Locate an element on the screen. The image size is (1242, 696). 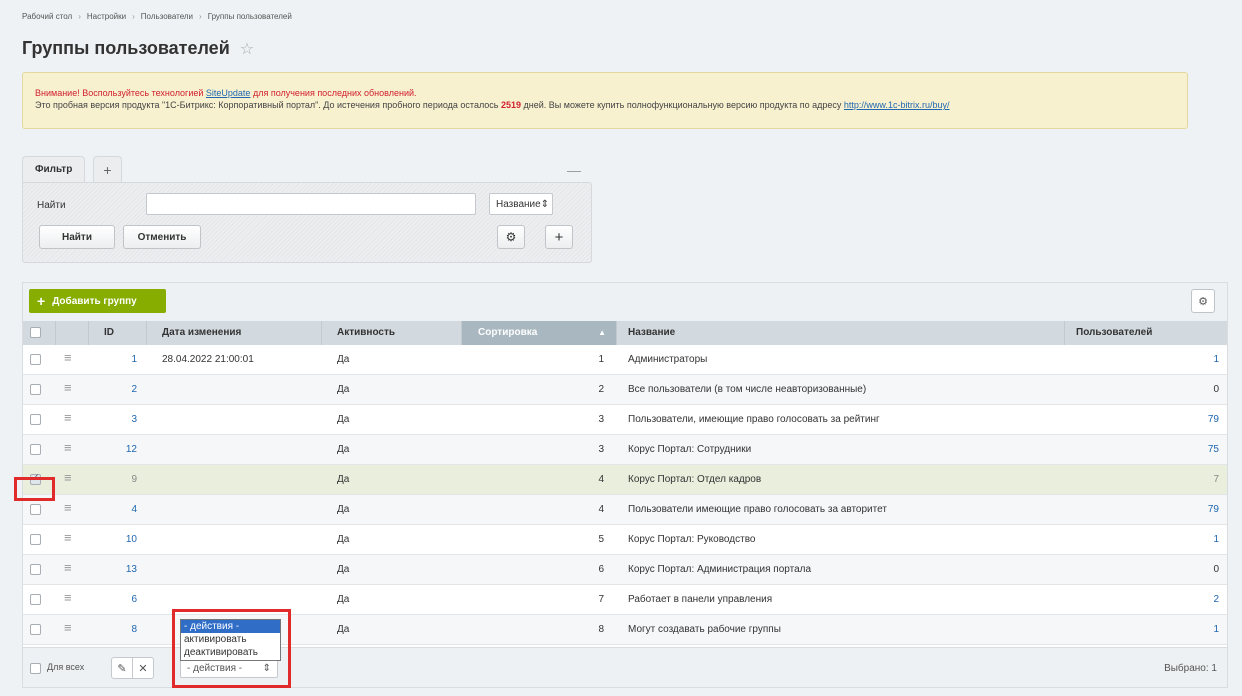
add-group-label: Добавить группу is located at coordinates (94, 301).